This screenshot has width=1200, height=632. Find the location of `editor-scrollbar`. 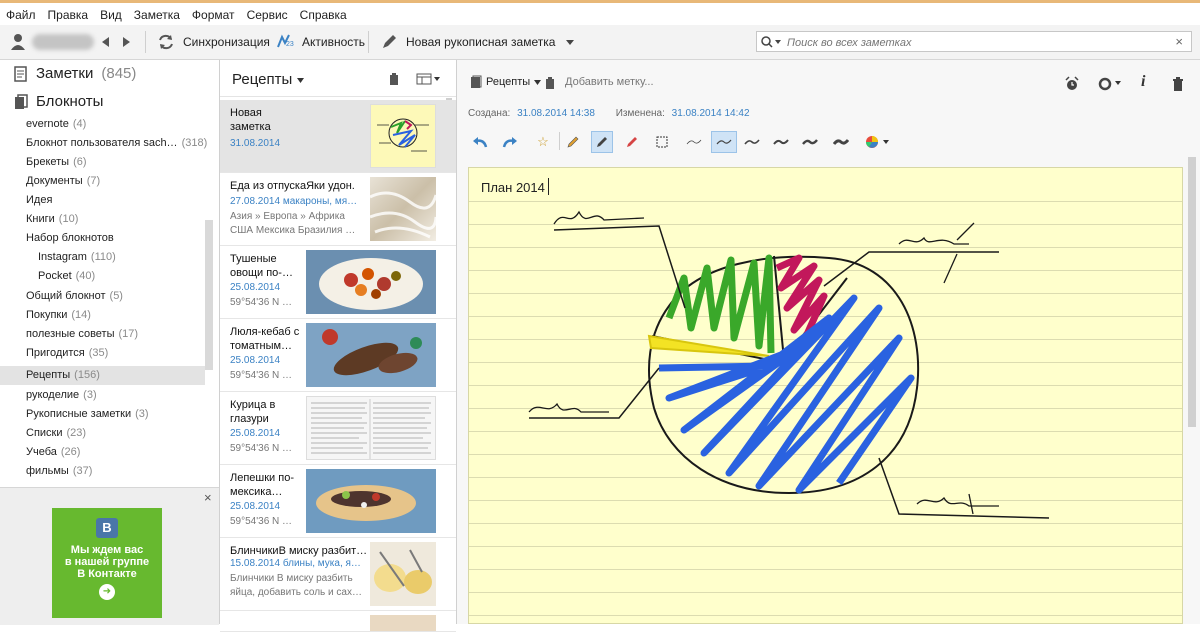

editor-scrollbar is located at coordinates (1192, 292).